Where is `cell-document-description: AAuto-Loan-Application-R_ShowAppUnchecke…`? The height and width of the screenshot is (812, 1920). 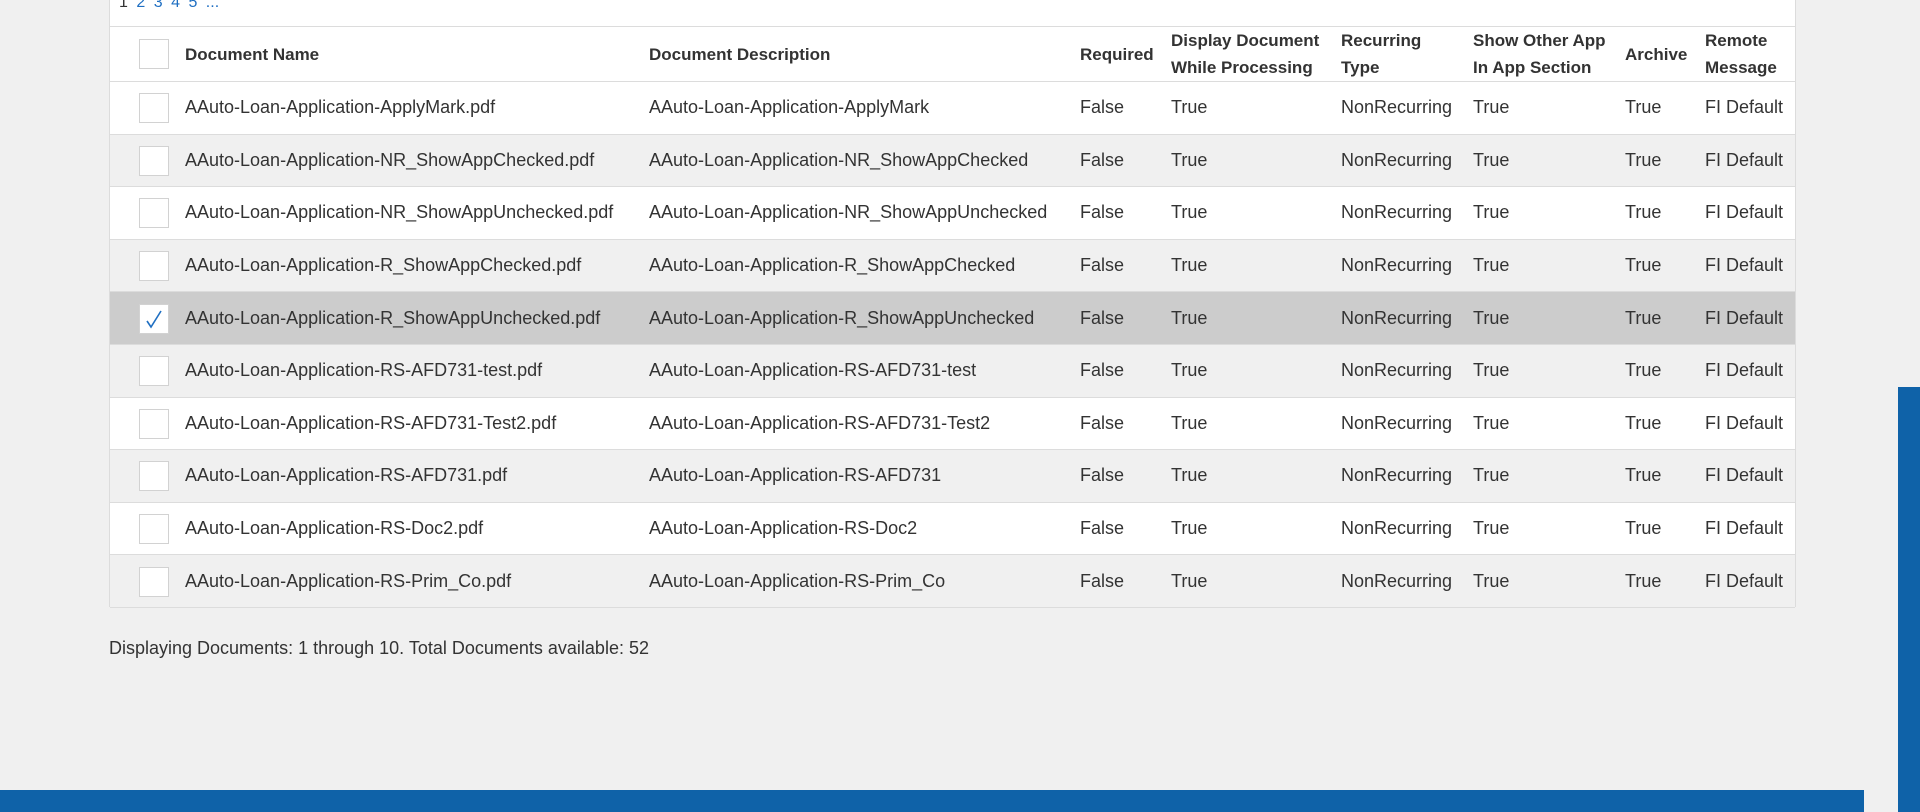 cell-document-description: AAuto-Loan-Application-R_ShowAppUnchecke… is located at coordinates (842, 317).